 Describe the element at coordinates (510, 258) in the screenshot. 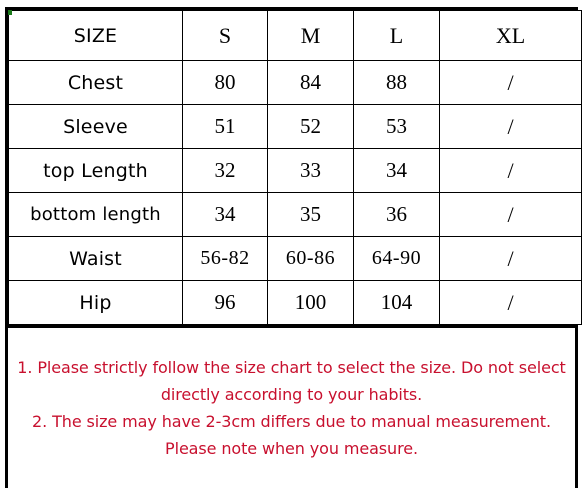

I see `cell-waist-xl: /` at that location.